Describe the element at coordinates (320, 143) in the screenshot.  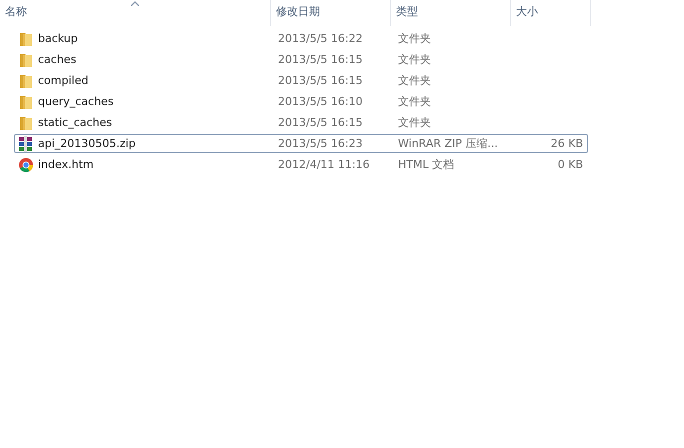
I see `modified-date: 2013/5/5 16:23` at that location.